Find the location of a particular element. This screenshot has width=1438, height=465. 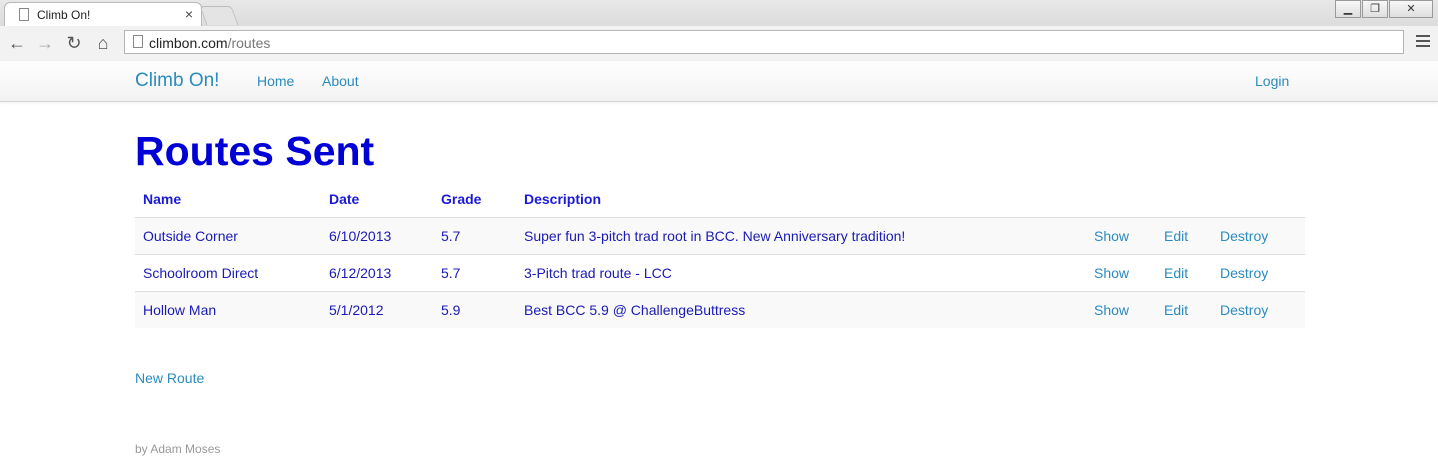

route-description: 3-Pitch trad route - LCC is located at coordinates (801, 273).